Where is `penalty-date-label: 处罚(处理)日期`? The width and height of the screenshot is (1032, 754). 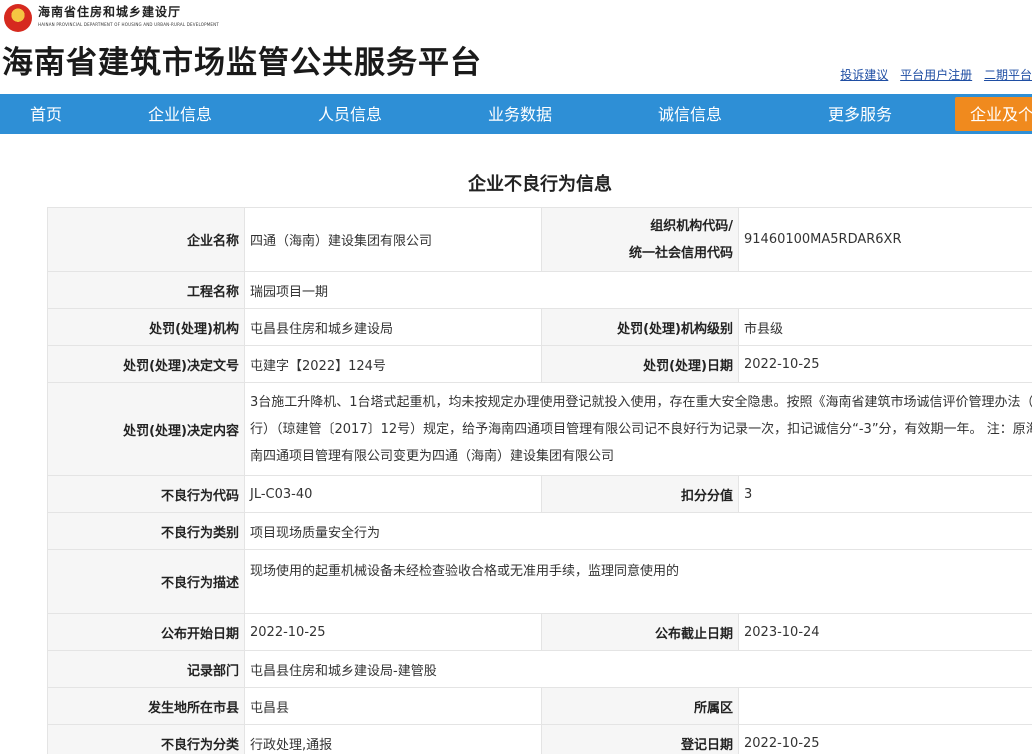
penalty-date-label: 处罚(处理)日期 is located at coordinates (640, 364).